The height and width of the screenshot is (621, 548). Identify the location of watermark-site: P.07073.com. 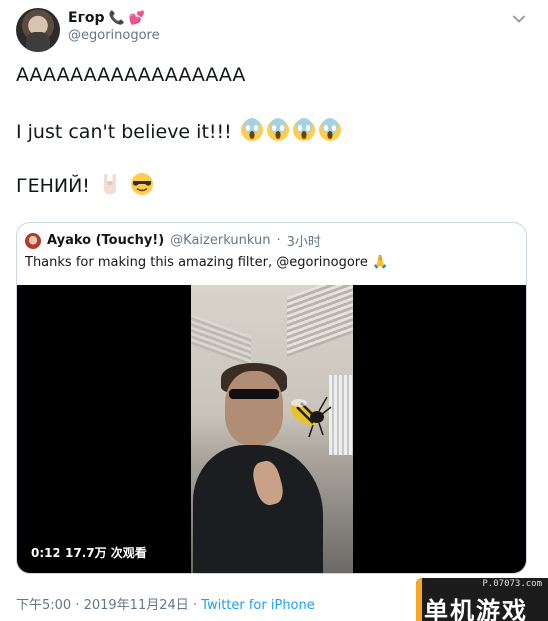
(512, 584).